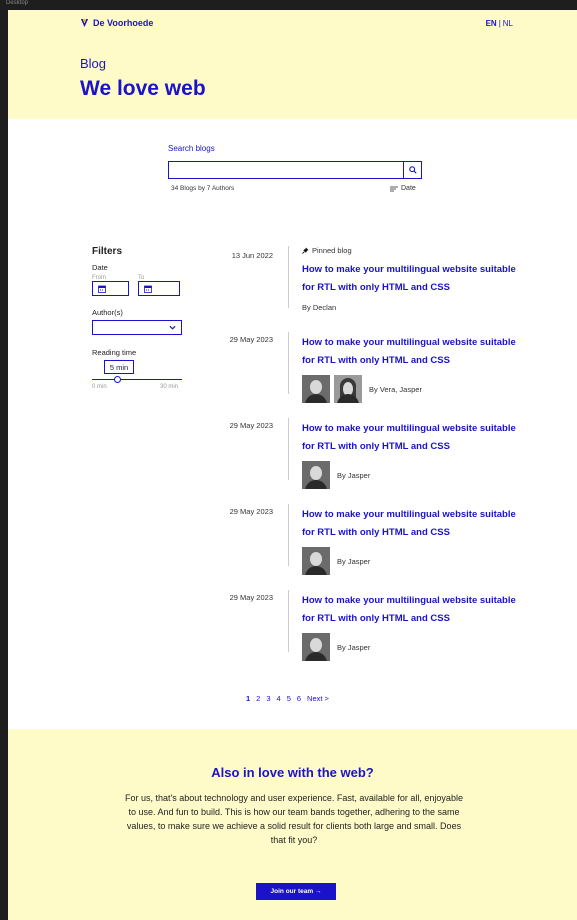  What do you see at coordinates (305, 250) in the screenshot?
I see `pin-icon` at bounding box center [305, 250].